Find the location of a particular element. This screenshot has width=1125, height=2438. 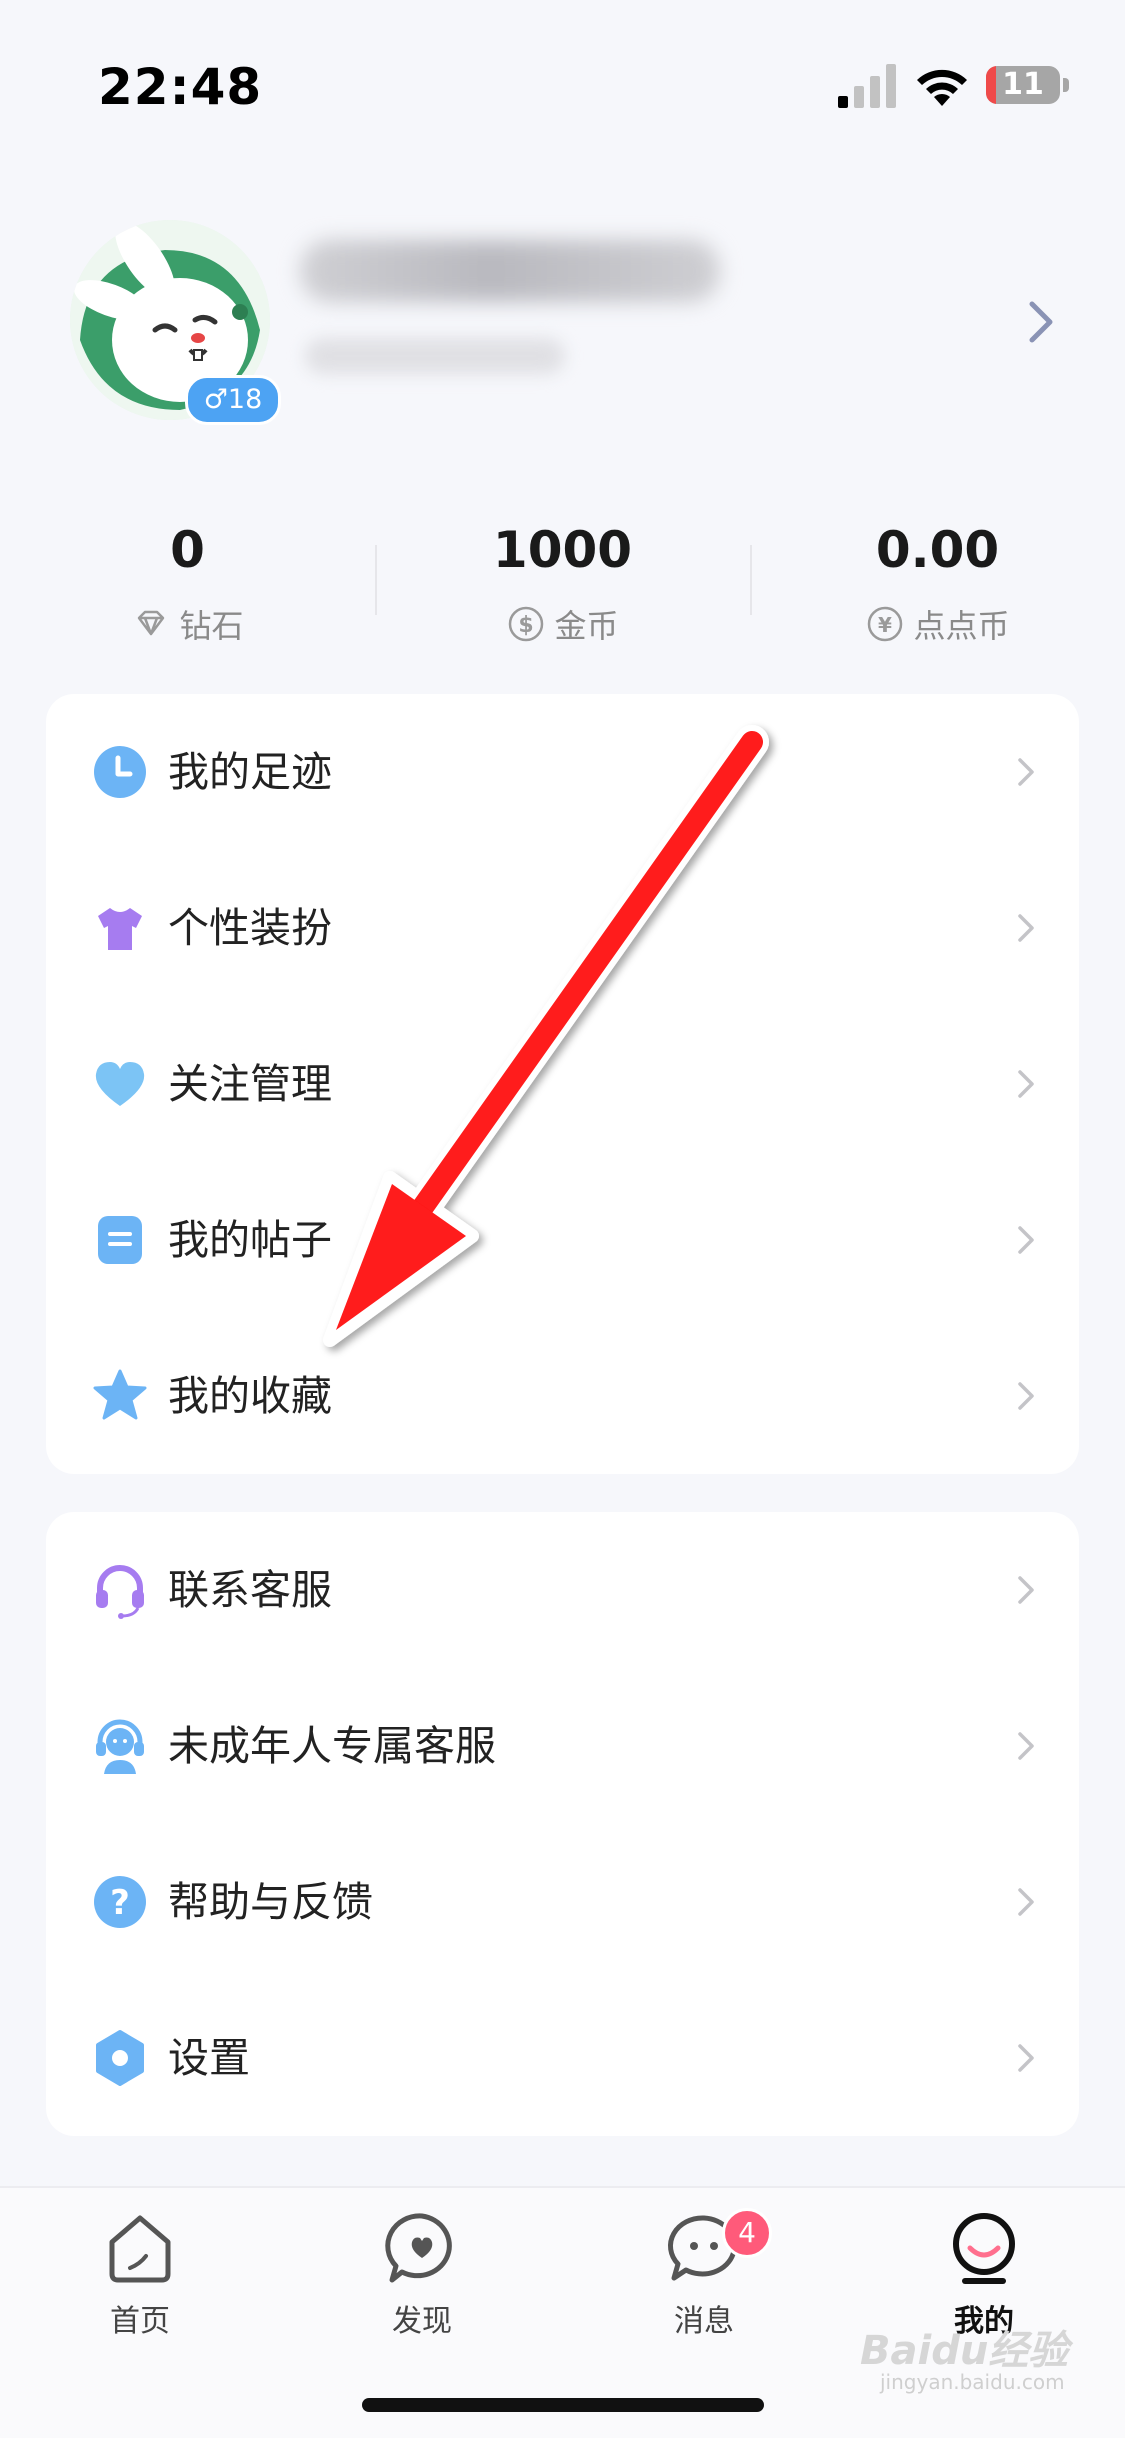

discover-bubble-icon is located at coordinates (418, 2248).